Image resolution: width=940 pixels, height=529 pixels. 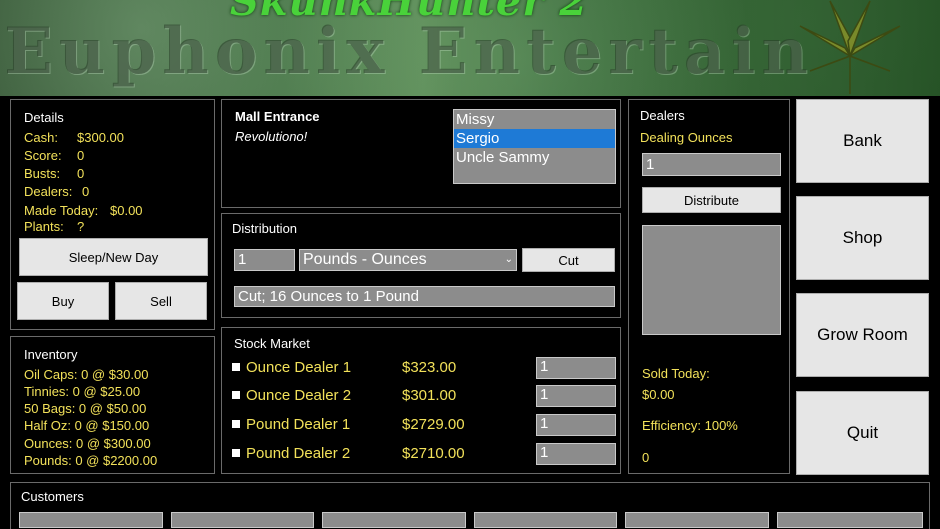 What do you see at coordinates (711, 280) in the screenshot?
I see `dealers-display-box` at bounding box center [711, 280].